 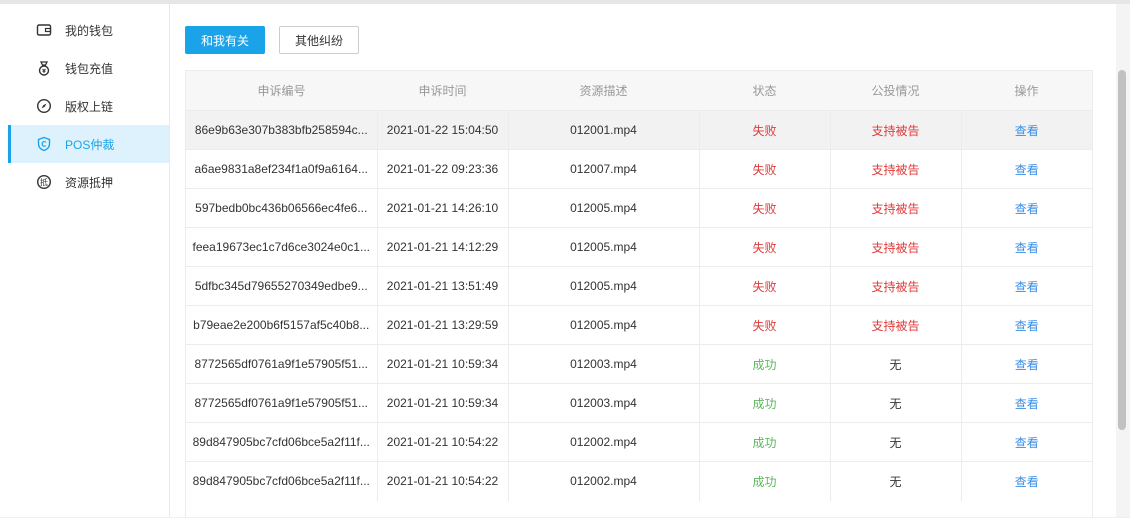 I want to click on sidebar-item-wallet: 我的钱包, so click(x=88, y=30).